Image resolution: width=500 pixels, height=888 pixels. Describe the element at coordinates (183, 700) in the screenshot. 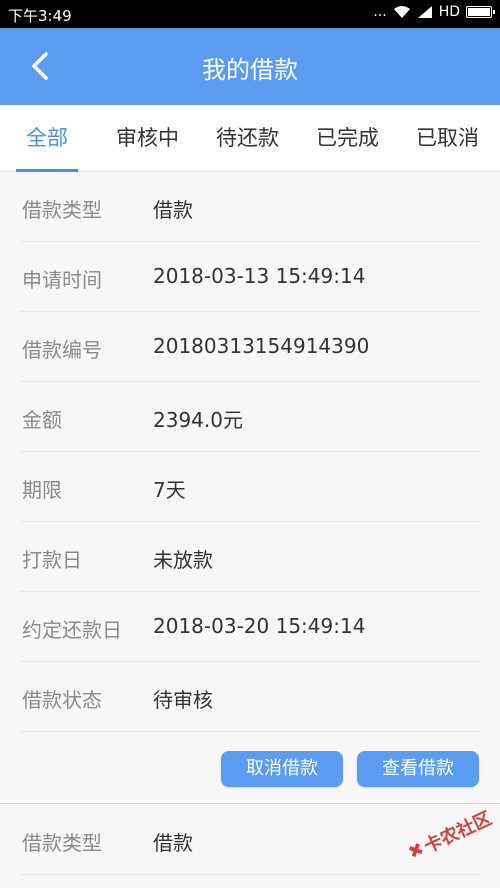

I see `row-value: 待审核` at that location.